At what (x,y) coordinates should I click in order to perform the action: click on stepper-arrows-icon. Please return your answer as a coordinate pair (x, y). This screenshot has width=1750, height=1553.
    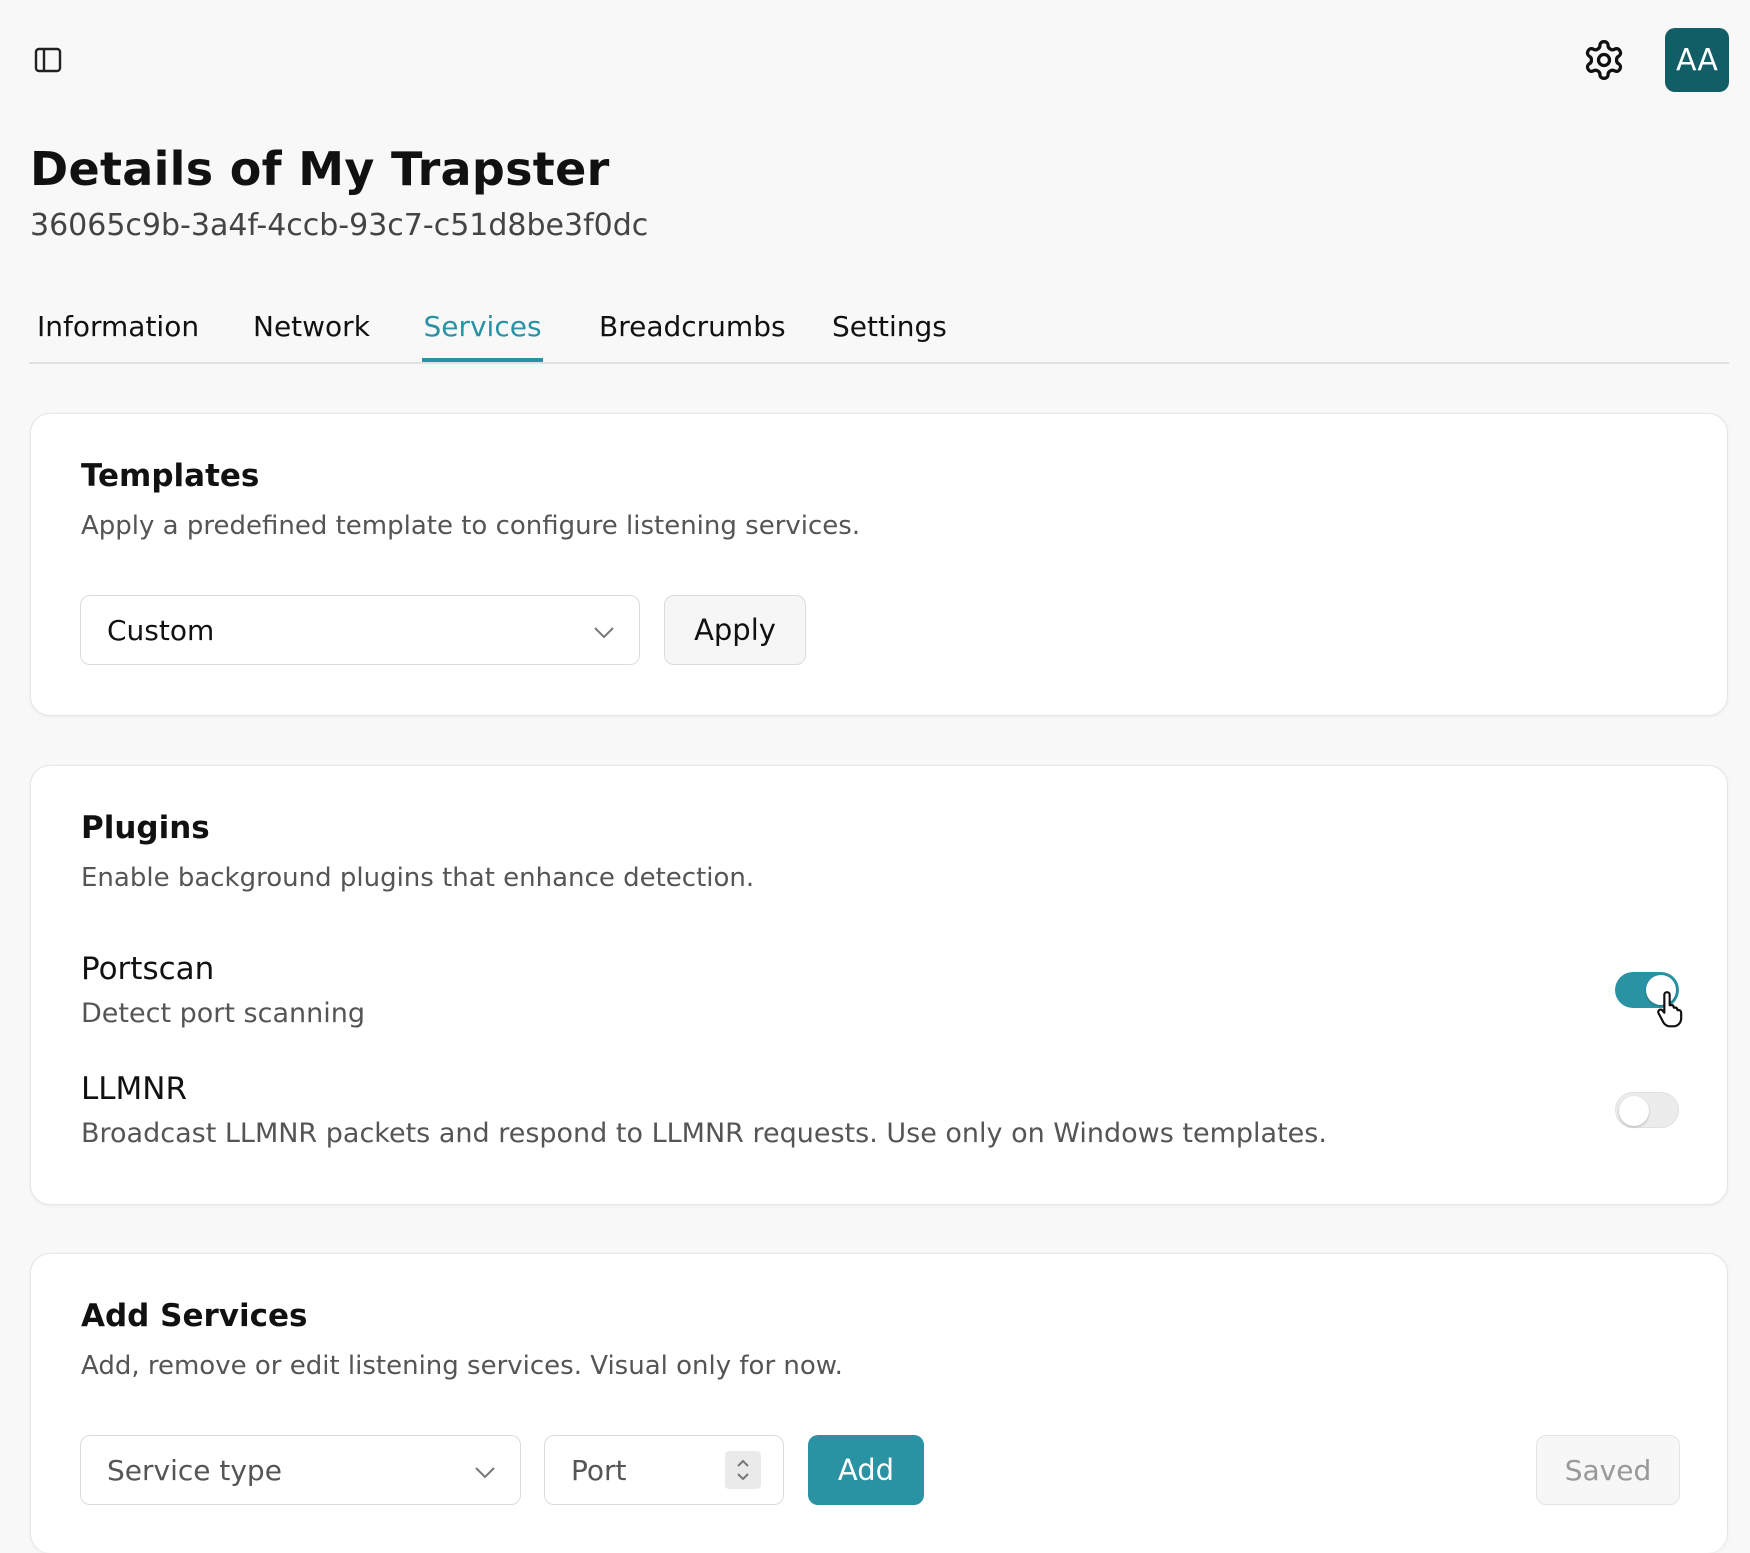
    Looking at the image, I should click on (743, 1470).